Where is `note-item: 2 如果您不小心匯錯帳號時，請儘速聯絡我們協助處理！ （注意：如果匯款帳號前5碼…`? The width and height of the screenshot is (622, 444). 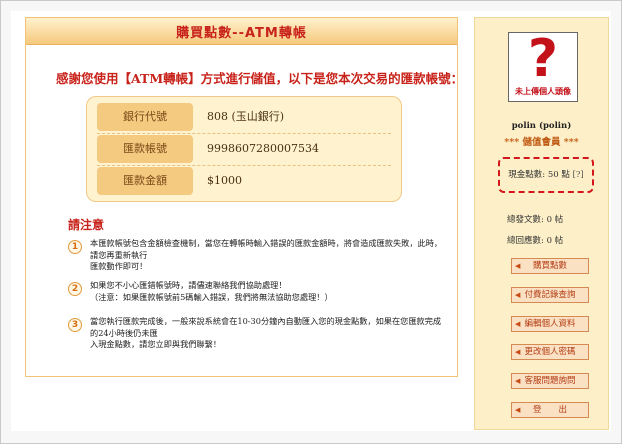 note-item: 2 如果您不小心匯錯帳號時，請儘速聯絡我們協助處理！ （注意：如果匯款帳號前5碼… is located at coordinates (258, 292).